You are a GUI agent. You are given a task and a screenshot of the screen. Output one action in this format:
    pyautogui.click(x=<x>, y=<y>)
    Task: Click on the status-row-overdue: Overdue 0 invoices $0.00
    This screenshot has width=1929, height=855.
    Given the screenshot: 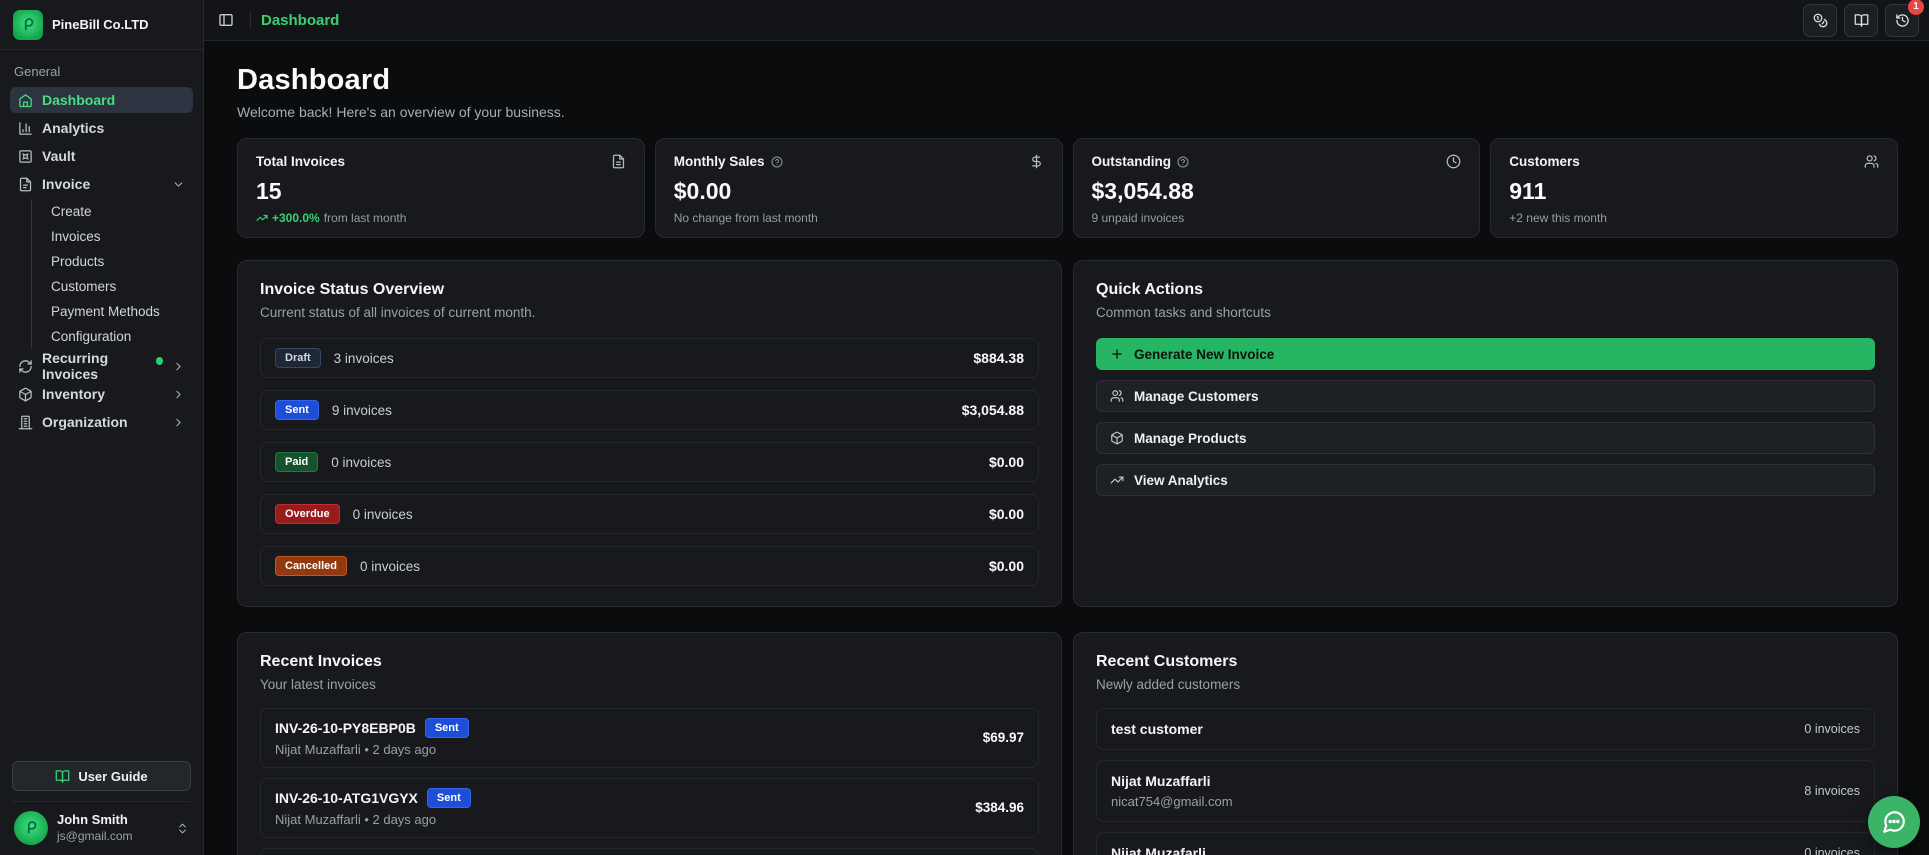 What is the action you would take?
    pyautogui.click(x=649, y=514)
    